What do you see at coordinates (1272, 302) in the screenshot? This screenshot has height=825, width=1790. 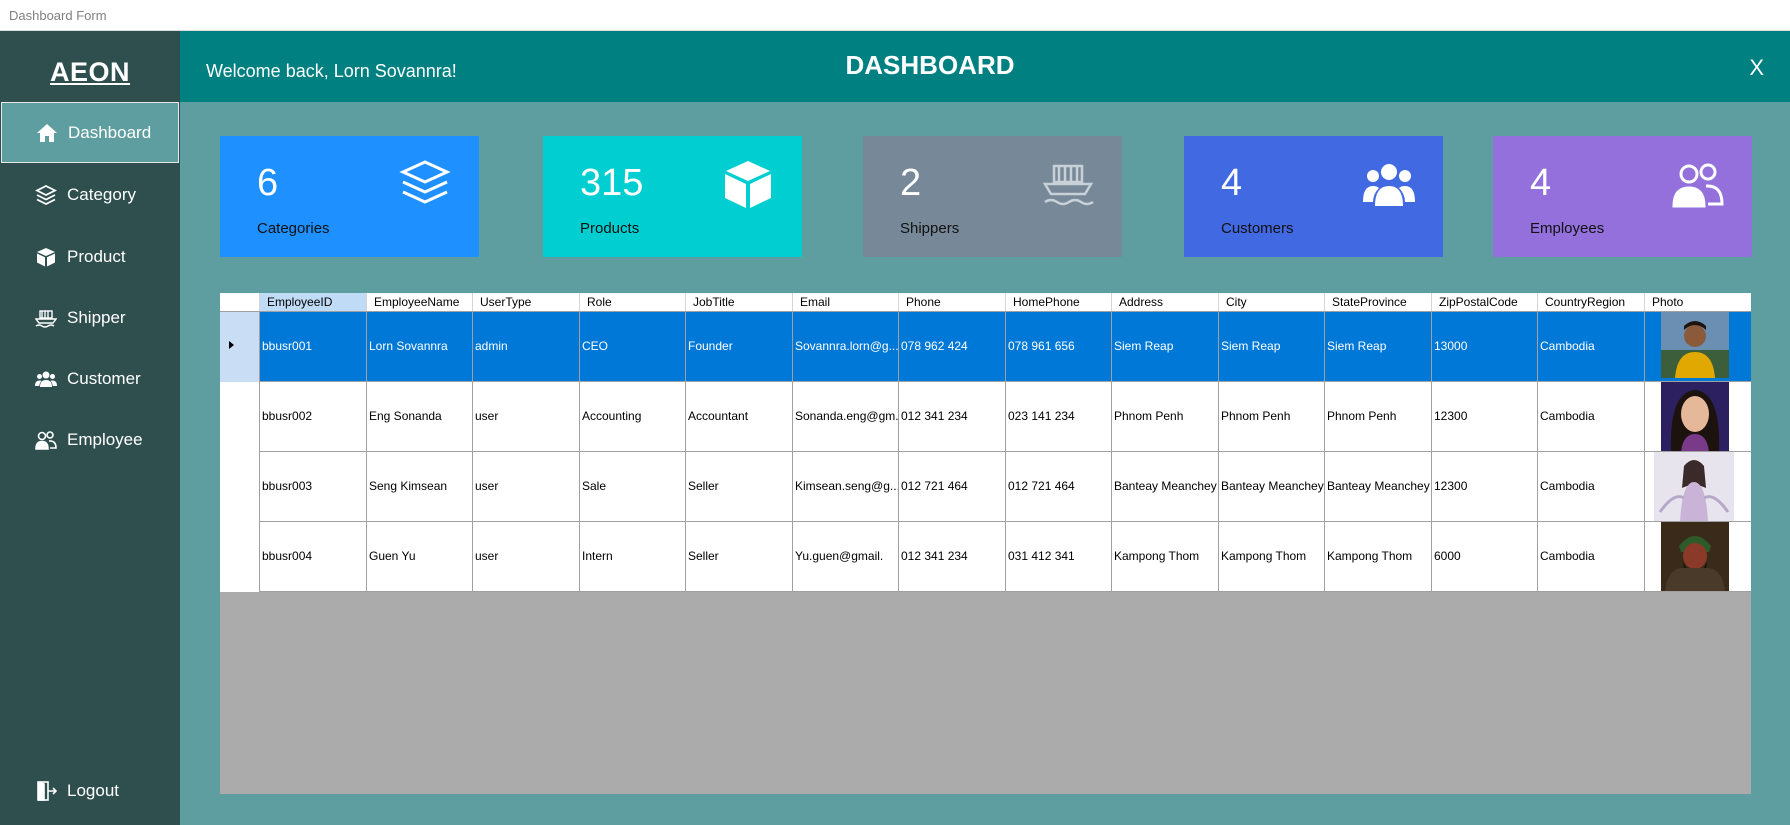 I see `column-header: City` at bounding box center [1272, 302].